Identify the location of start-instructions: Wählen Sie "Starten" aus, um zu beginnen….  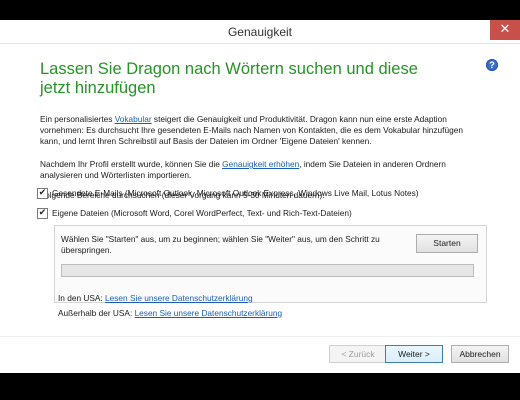
(220, 244).